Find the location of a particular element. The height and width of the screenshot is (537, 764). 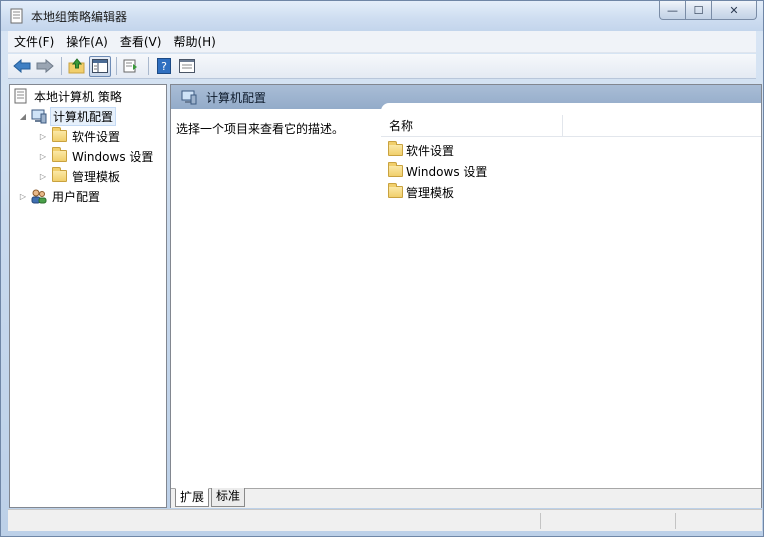

menu-bar: 文件(F) 操作(A) 查看(V) 帮助(H) is located at coordinates (382, 42).